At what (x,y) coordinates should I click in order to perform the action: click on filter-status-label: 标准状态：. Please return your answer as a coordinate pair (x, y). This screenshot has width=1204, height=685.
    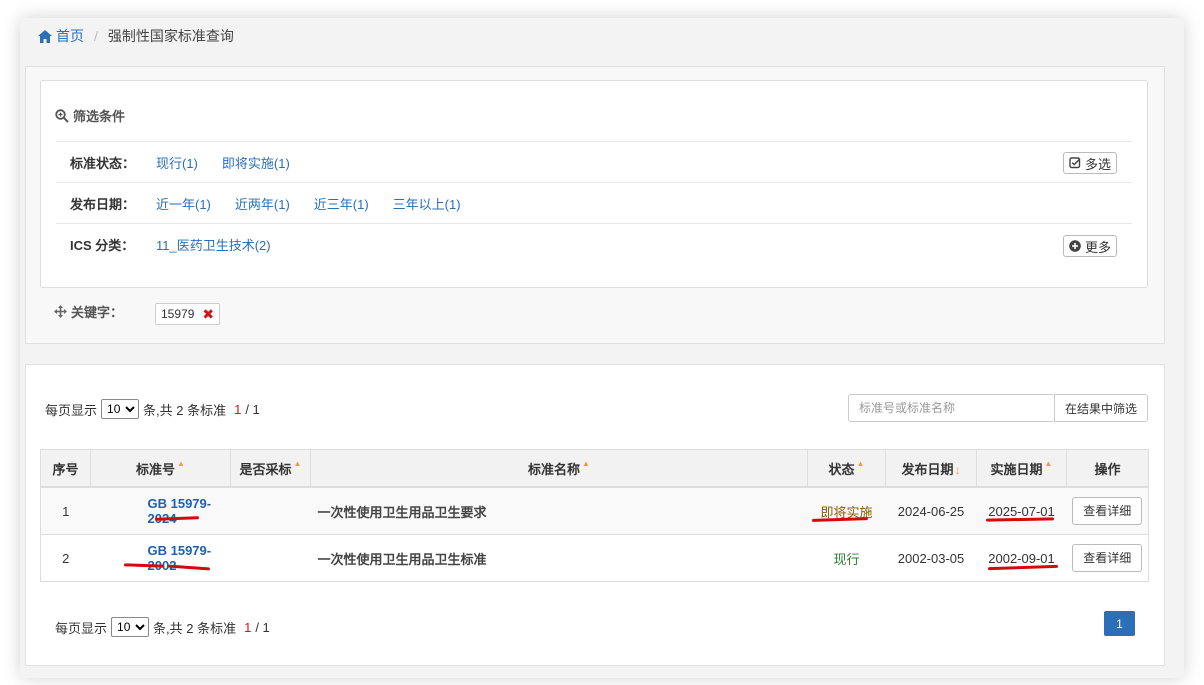
    Looking at the image, I should click on (103, 163).